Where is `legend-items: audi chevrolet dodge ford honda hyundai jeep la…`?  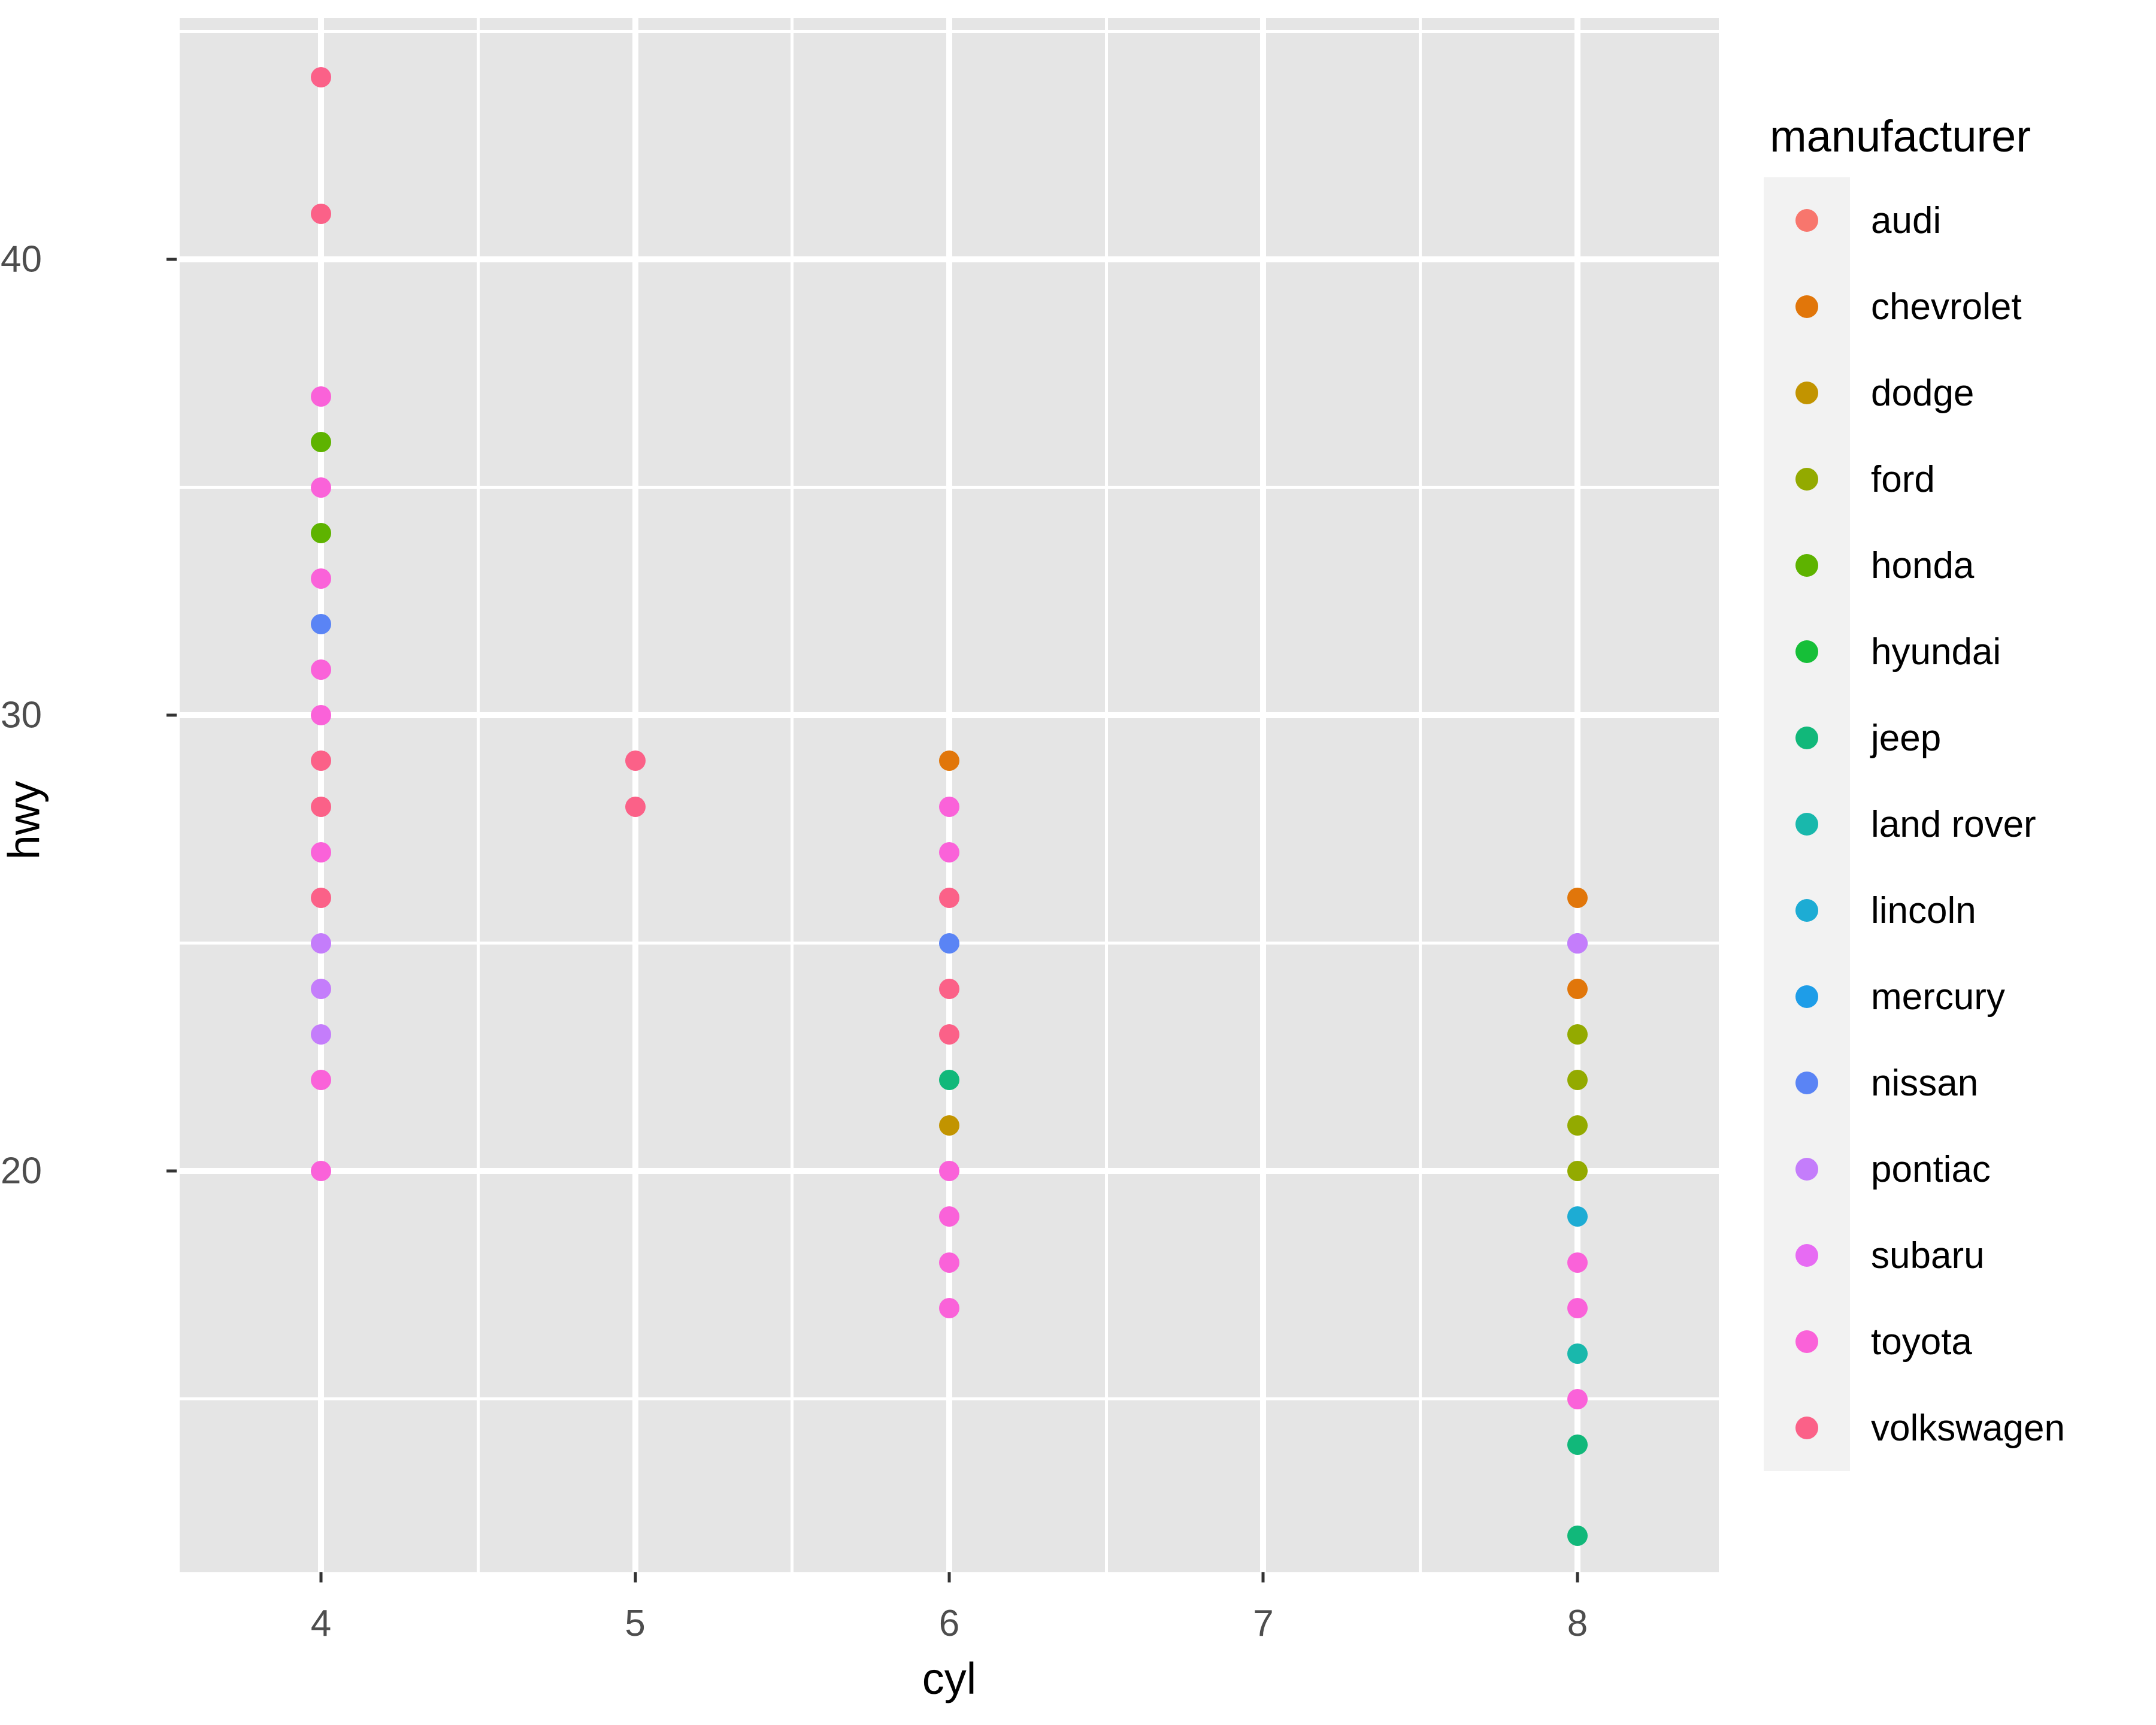 legend-items: audi chevrolet dodge ford honda hyundai jeep la… is located at coordinates (1955, 824).